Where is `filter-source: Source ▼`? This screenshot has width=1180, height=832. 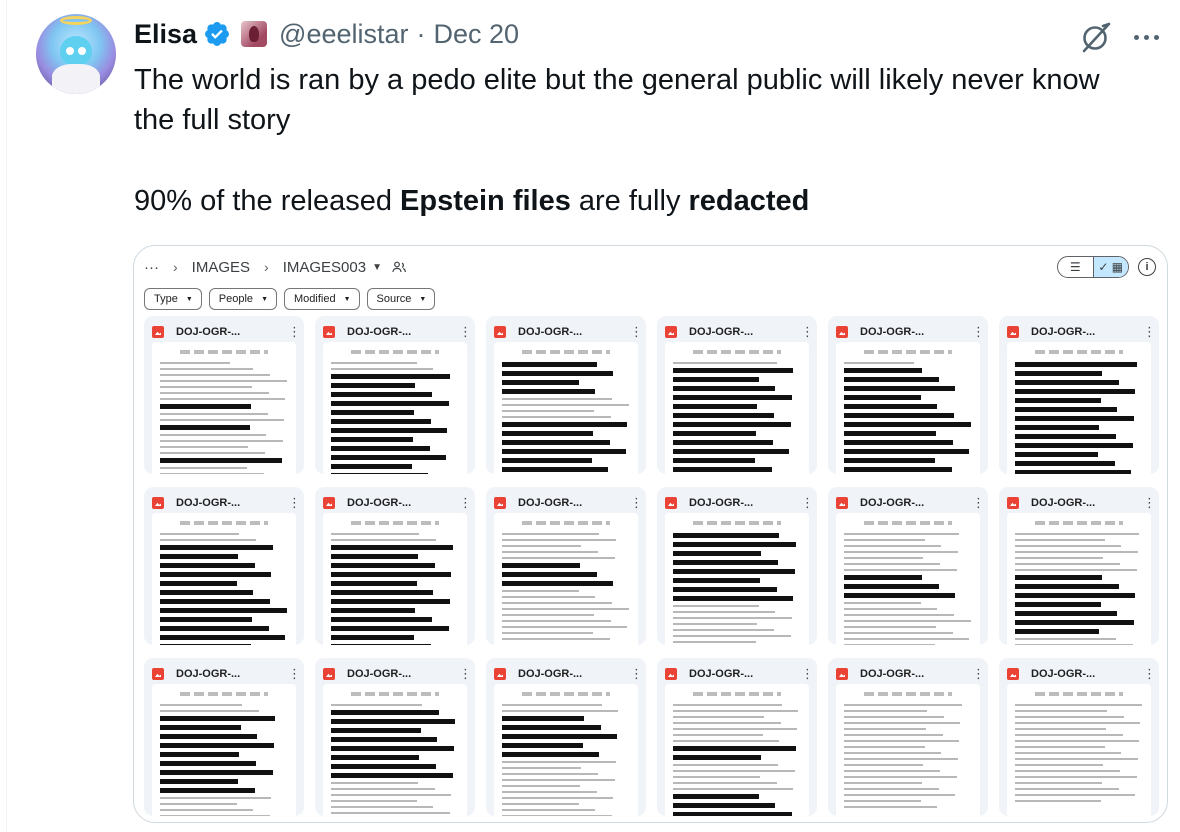
filter-source: Source ▼ is located at coordinates (401, 299).